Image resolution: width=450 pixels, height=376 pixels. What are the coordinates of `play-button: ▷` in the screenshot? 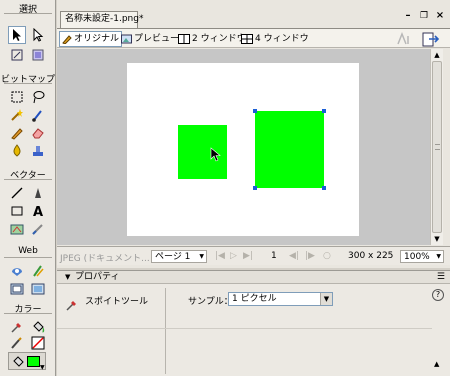 It's located at (233, 256).